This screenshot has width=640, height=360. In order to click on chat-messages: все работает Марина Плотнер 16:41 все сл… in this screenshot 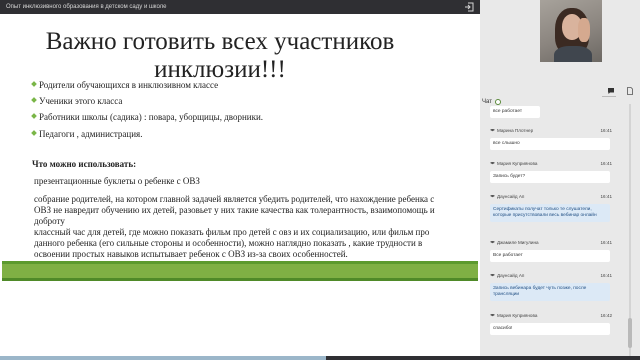, I will do `click(551, 233)`.